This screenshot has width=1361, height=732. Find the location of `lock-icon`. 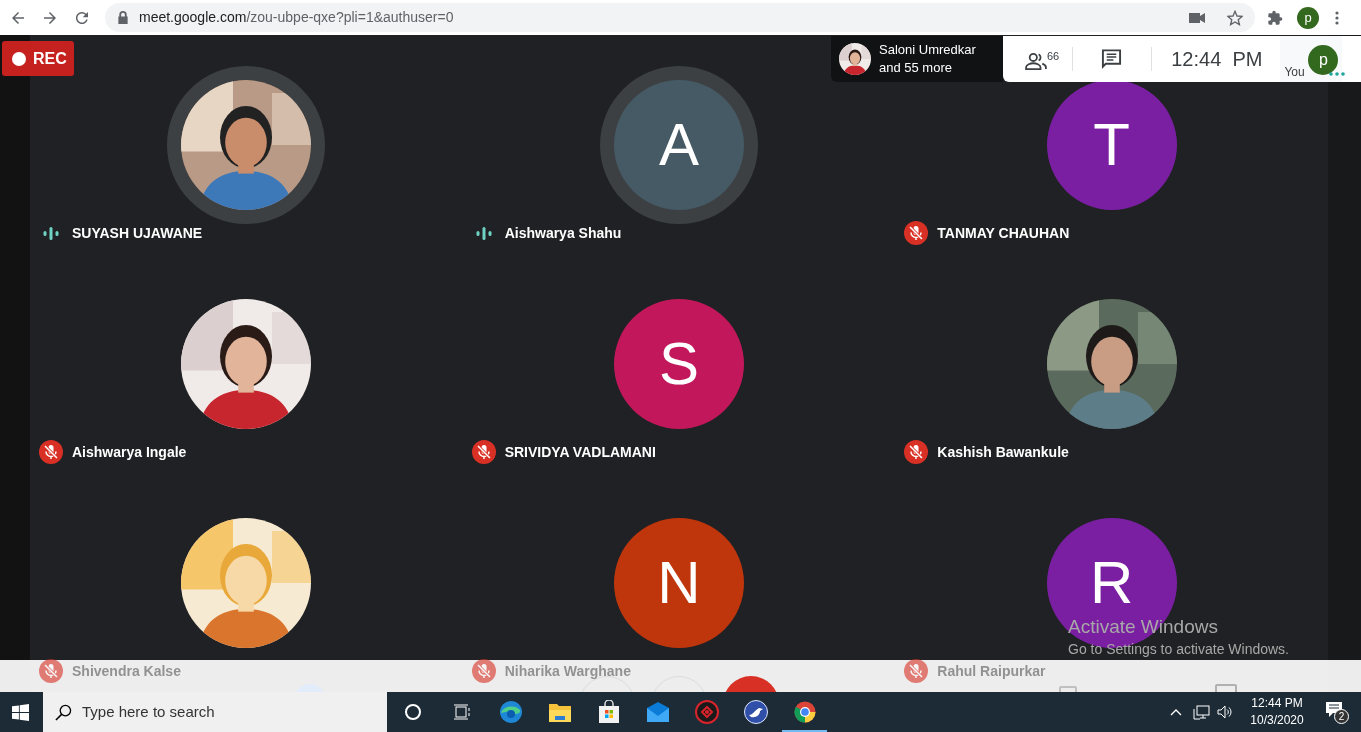

lock-icon is located at coordinates (123, 17).